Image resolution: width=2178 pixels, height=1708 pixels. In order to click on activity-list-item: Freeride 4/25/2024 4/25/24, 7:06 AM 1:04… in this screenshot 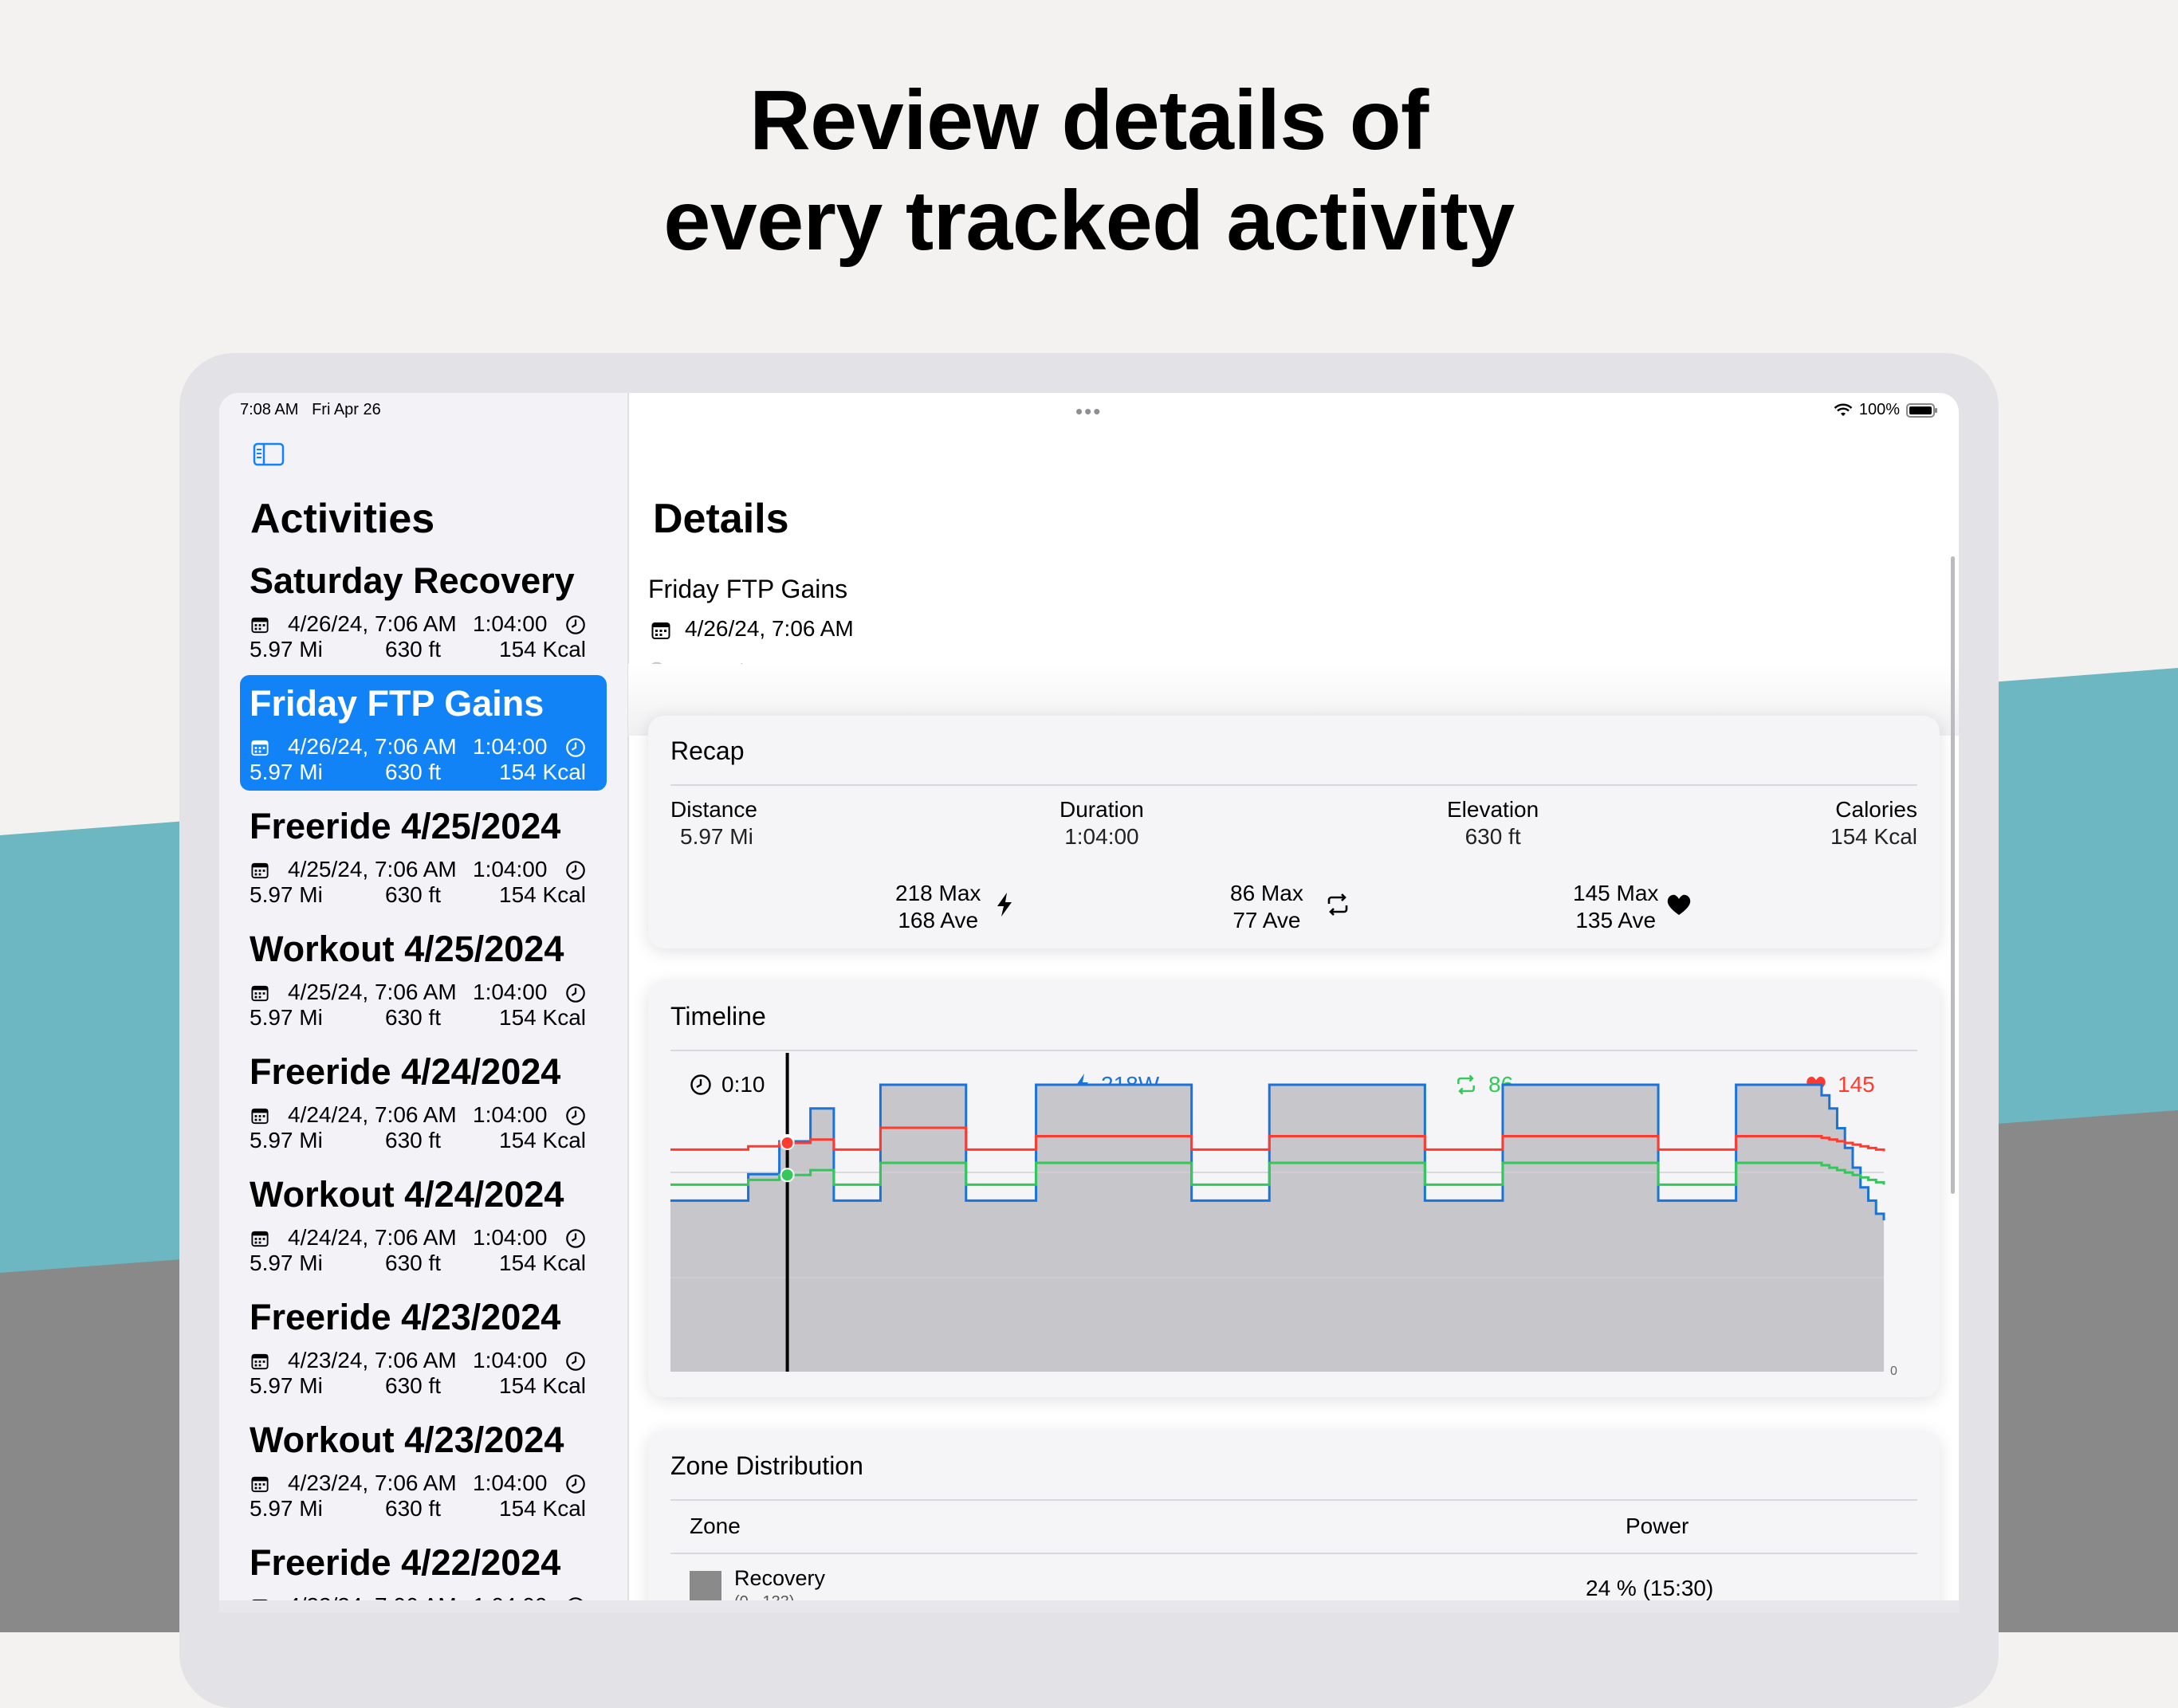, I will do `click(423, 855)`.